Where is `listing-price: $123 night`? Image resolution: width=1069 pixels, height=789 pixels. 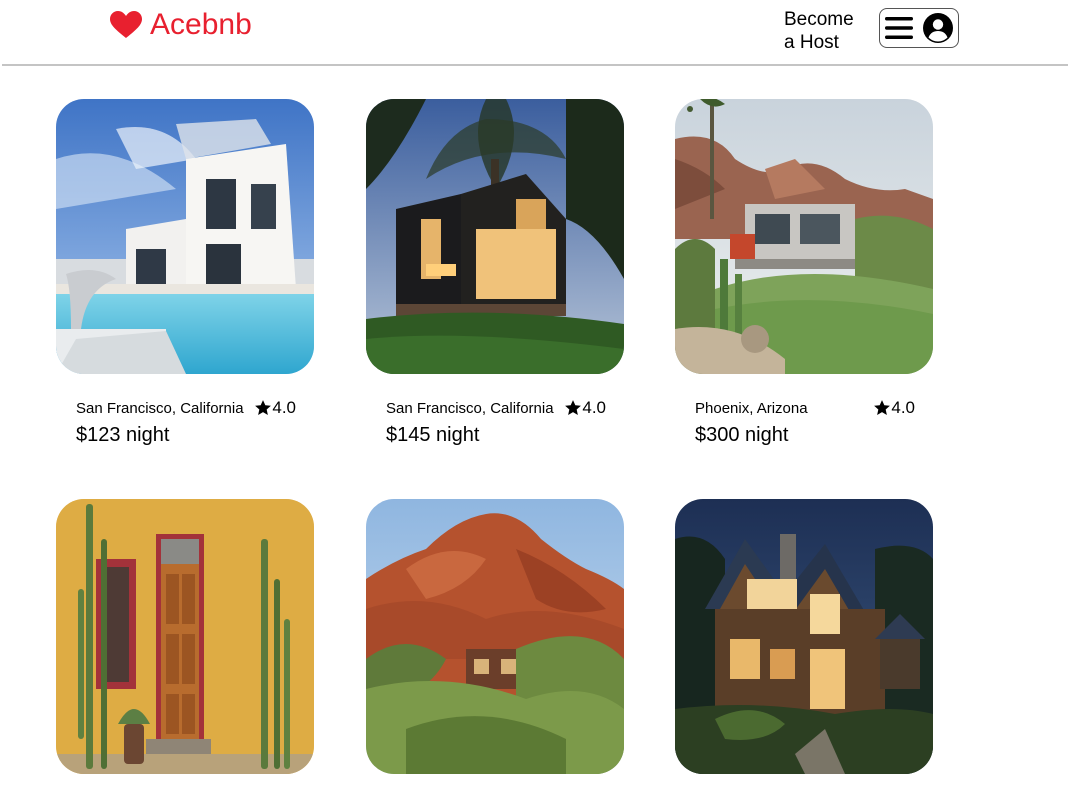 listing-price: $123 night is located at coordinates (123, 435).